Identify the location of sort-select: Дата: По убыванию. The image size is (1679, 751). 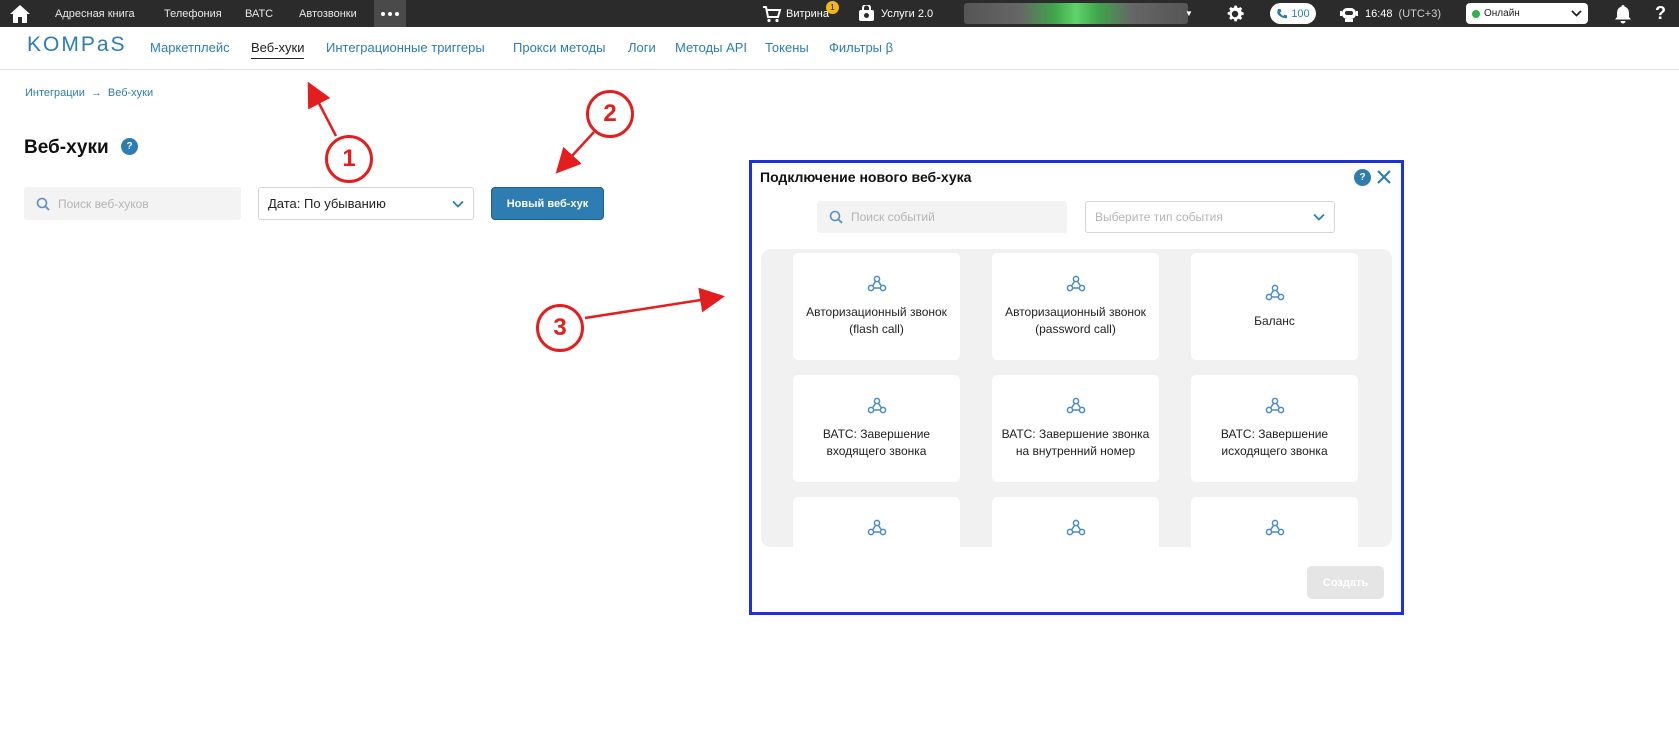
(366, 203).